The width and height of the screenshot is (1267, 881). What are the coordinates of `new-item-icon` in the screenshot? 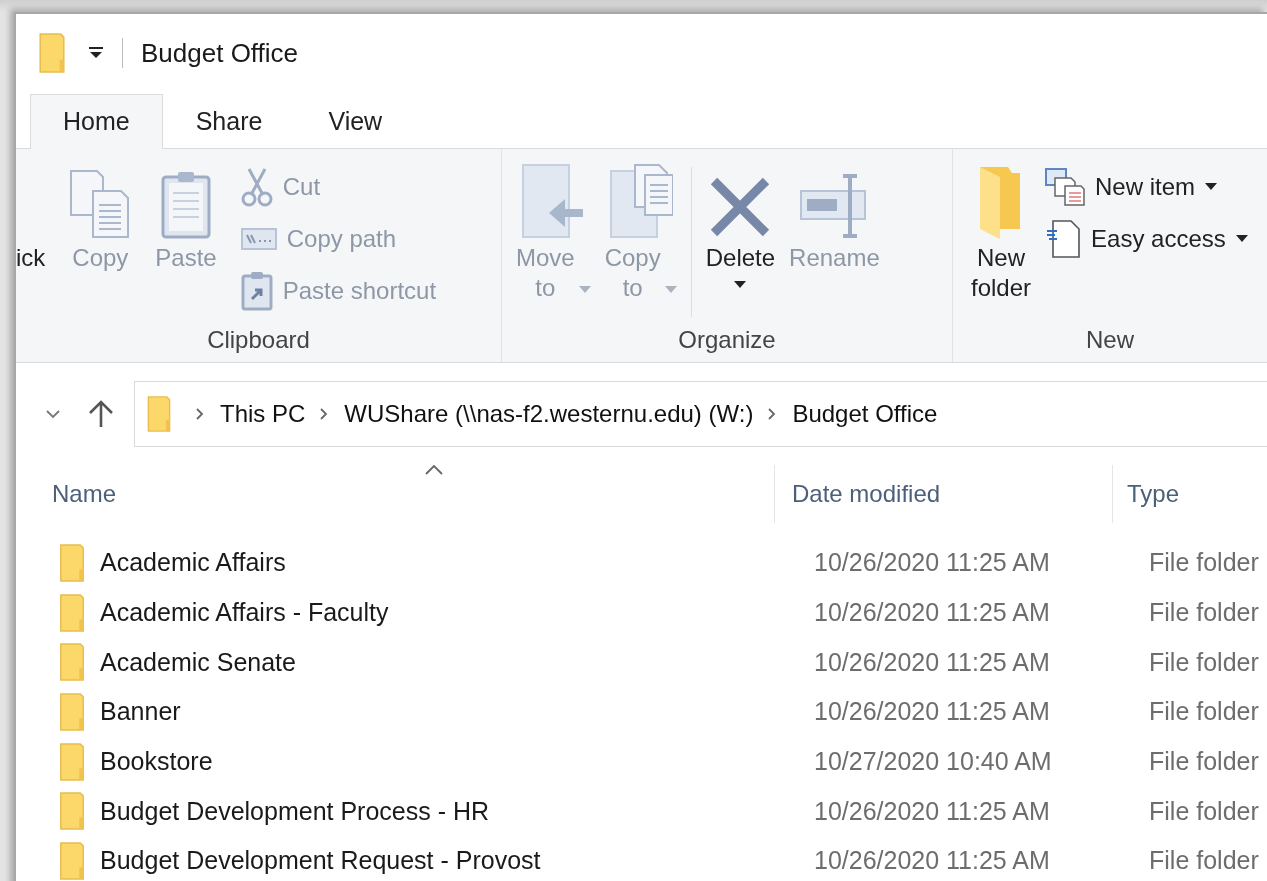 It's located at (1065, 187).